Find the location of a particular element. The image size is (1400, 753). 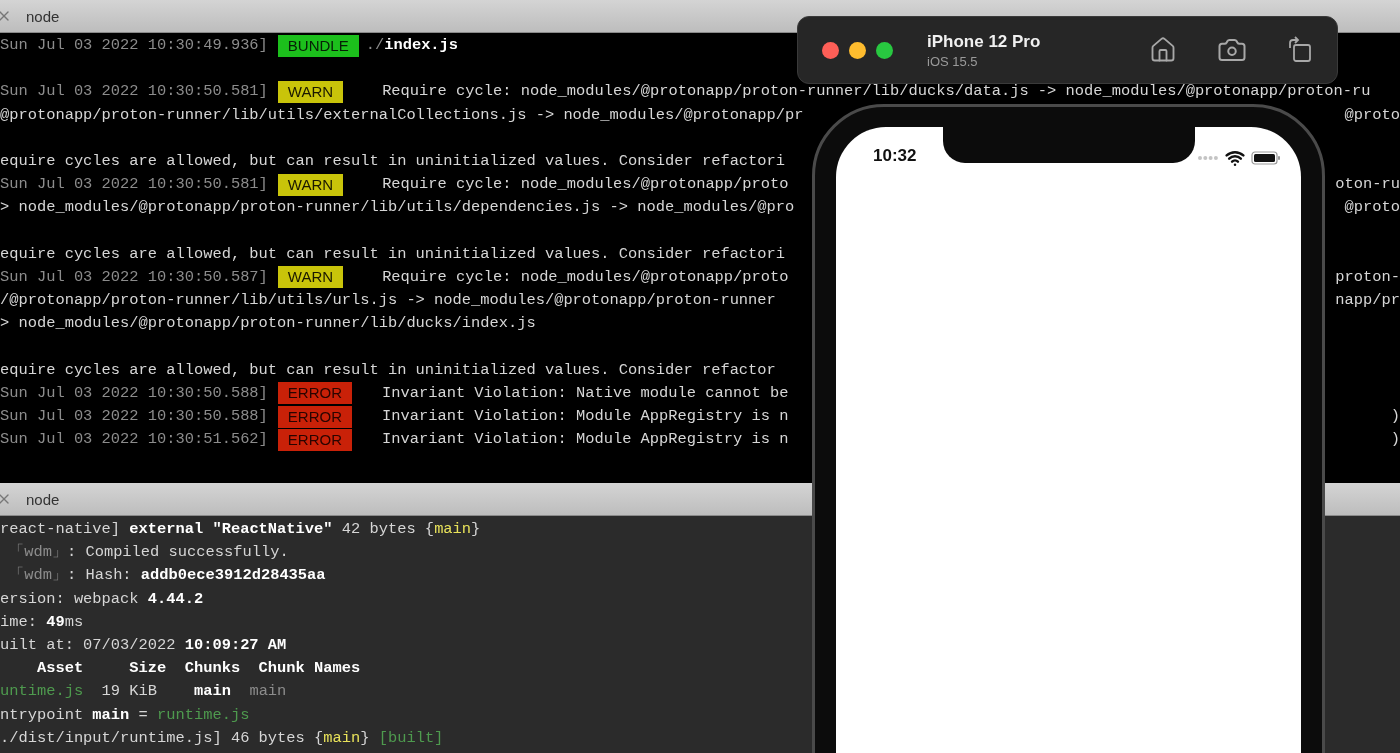

signal-icon is located at coordinates (1208, 158).